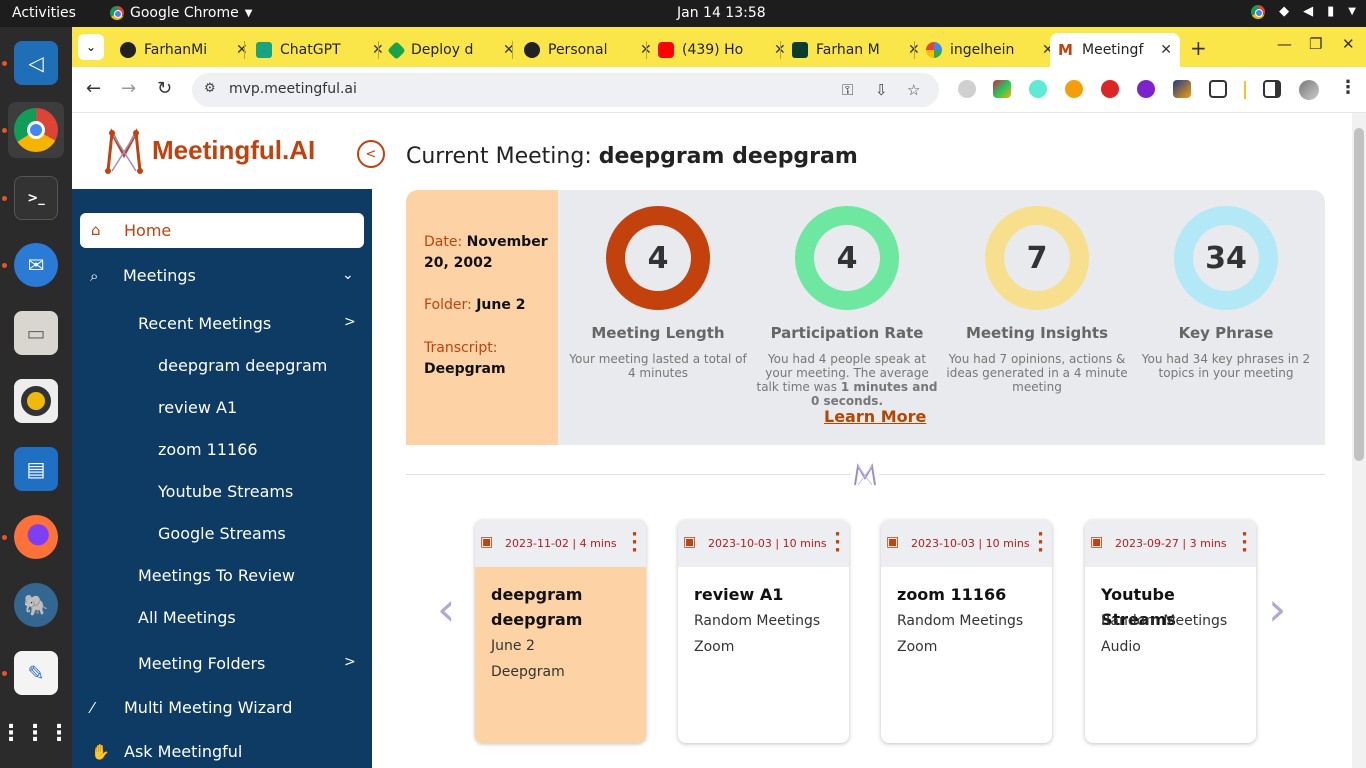 The image size is (1366, 768). What do you see at coordinates (847, 90) in the screenshot?
I see `key-icon: ⚿` at bounding box center [847, 90].